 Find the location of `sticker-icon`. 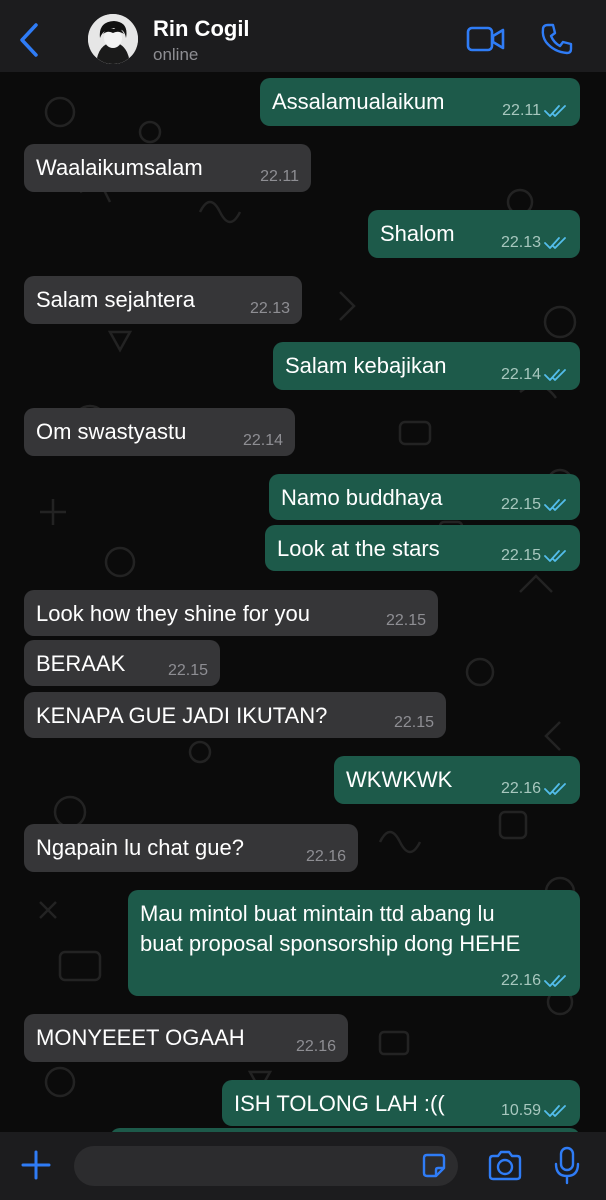

sticker-icon is located at coordinates (434, 1166).